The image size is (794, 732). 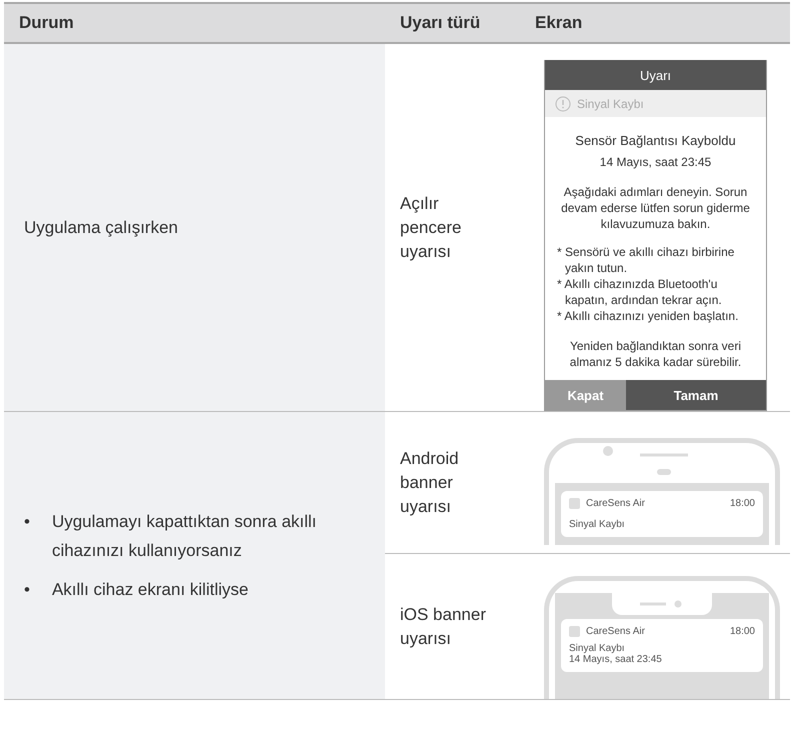 I want to click on message-text: Aşağıdaki adımları deneyin. Sorun devam ederse lütfen sorun giderme kılavuzumuza bakın., so click(x=655, y=208).